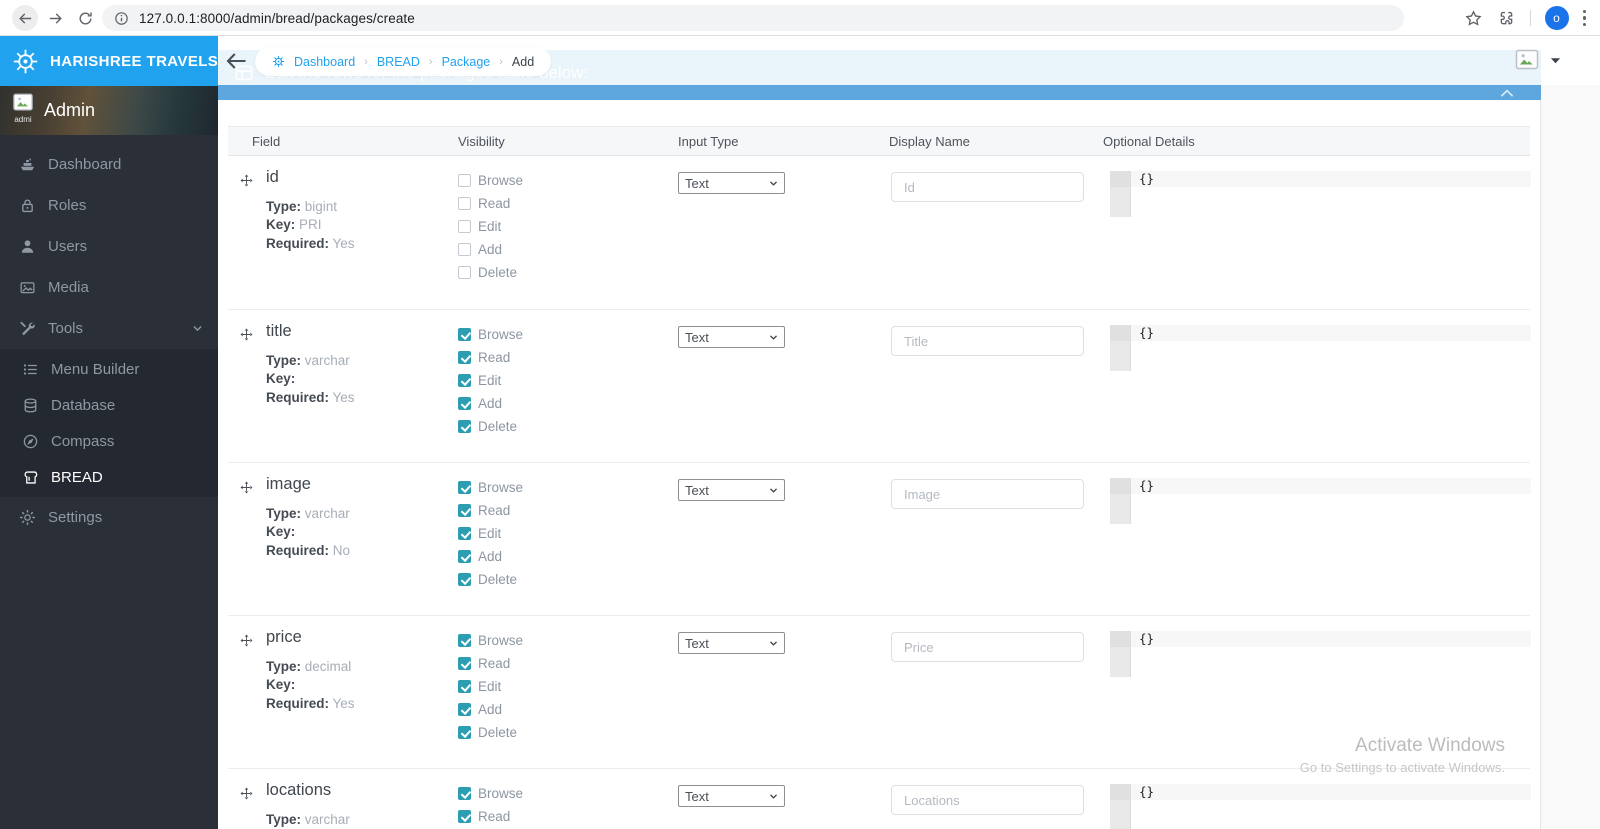 The height and width of the screenshot is (829, 1600). Describe the element at coordinates (121, 18) in the screenshot. I see `site-info-icon` at that location.